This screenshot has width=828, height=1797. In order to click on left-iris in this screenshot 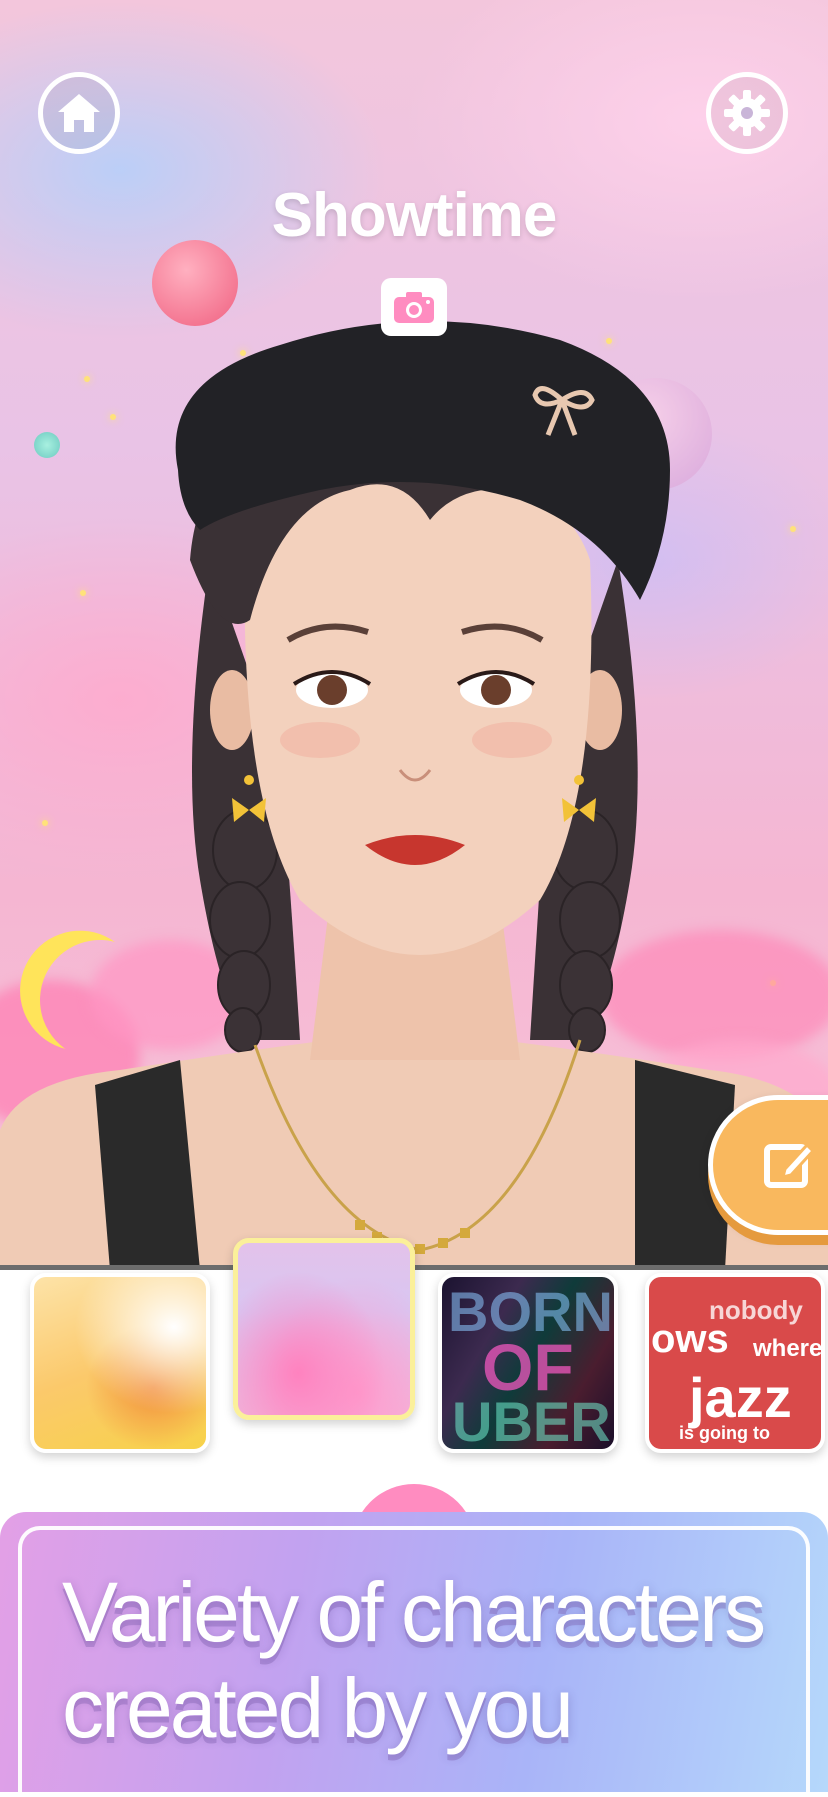, I will do `click(332, 690)`.